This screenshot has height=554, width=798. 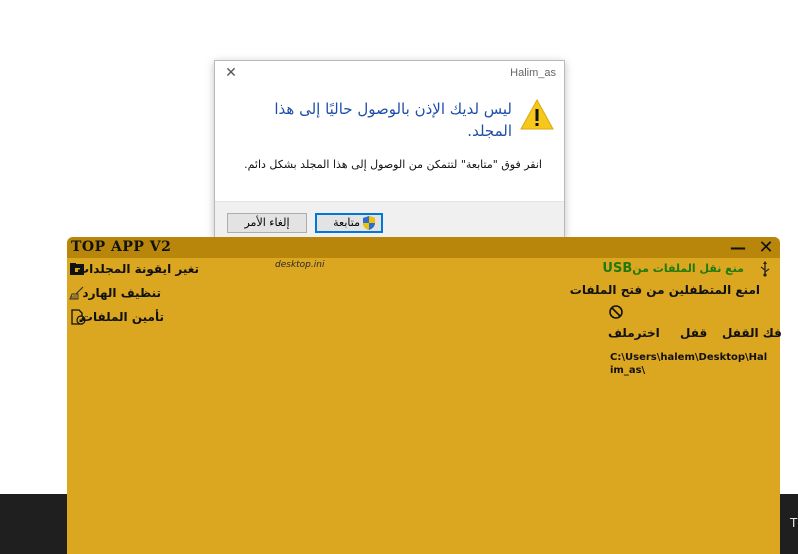 I want to click on usb-block-toggle: منع نقل الملفات منUSB, so click(x=689, y=269).